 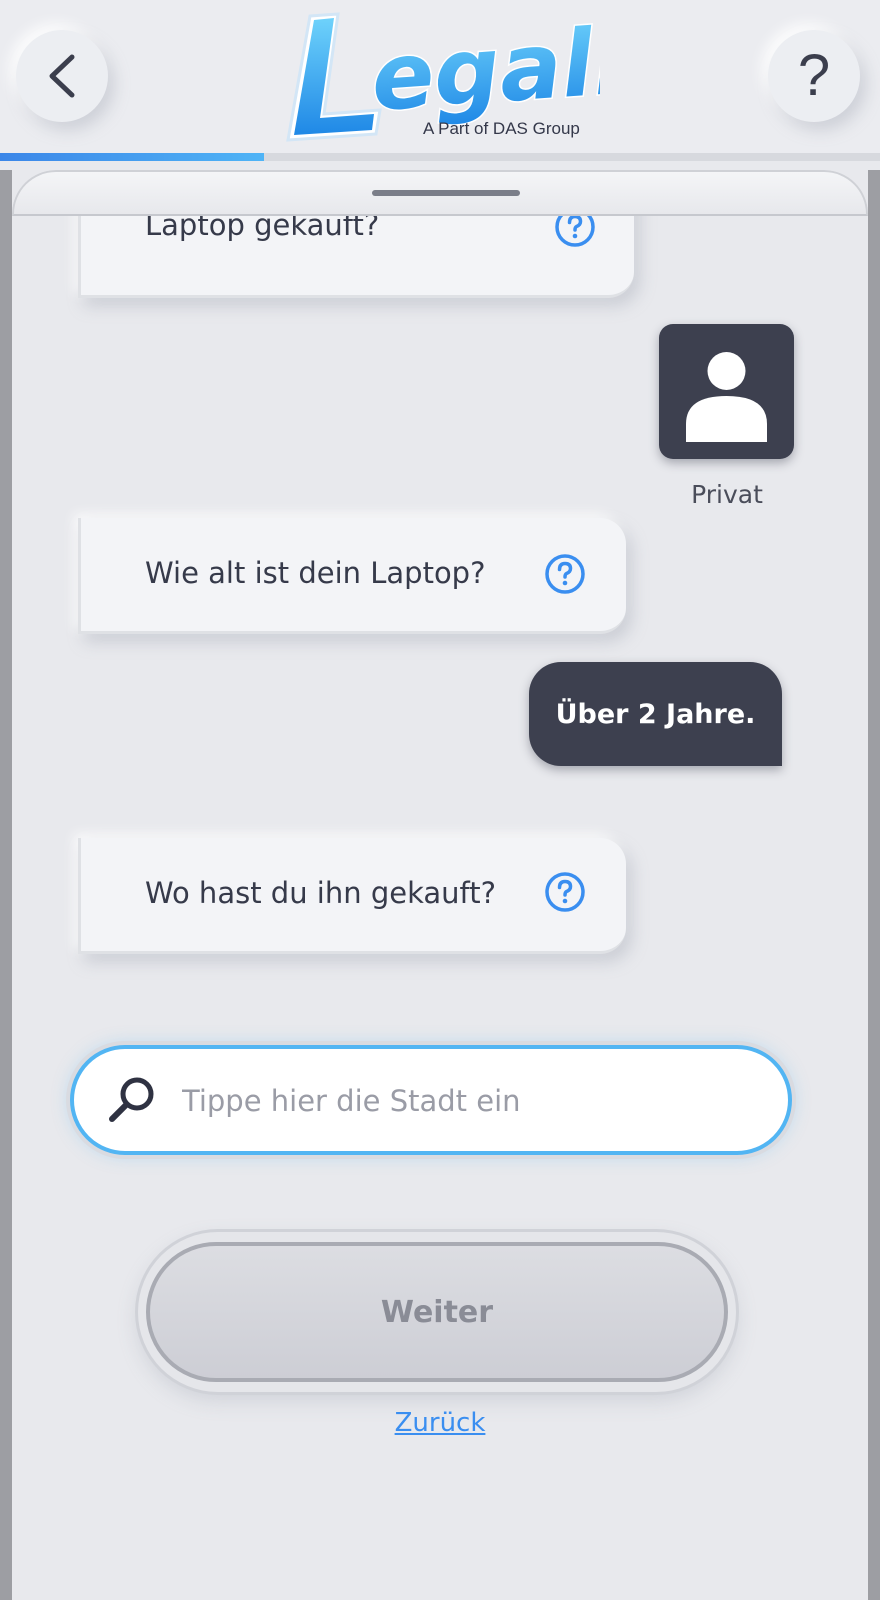 I want to click on back-link: Zurück, so click(x=440, y=1423).